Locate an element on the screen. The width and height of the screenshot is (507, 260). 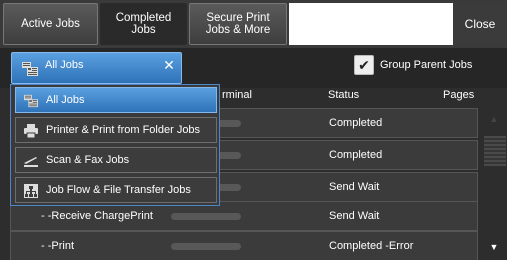
scroll-down-icon: ▼ is located at coordinates (494, 247).